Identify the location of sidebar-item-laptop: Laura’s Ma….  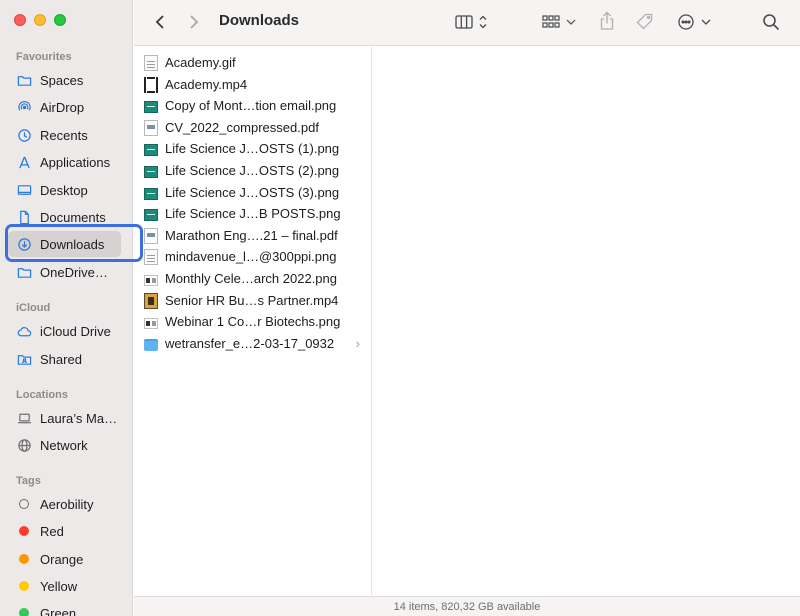
(64, 418).